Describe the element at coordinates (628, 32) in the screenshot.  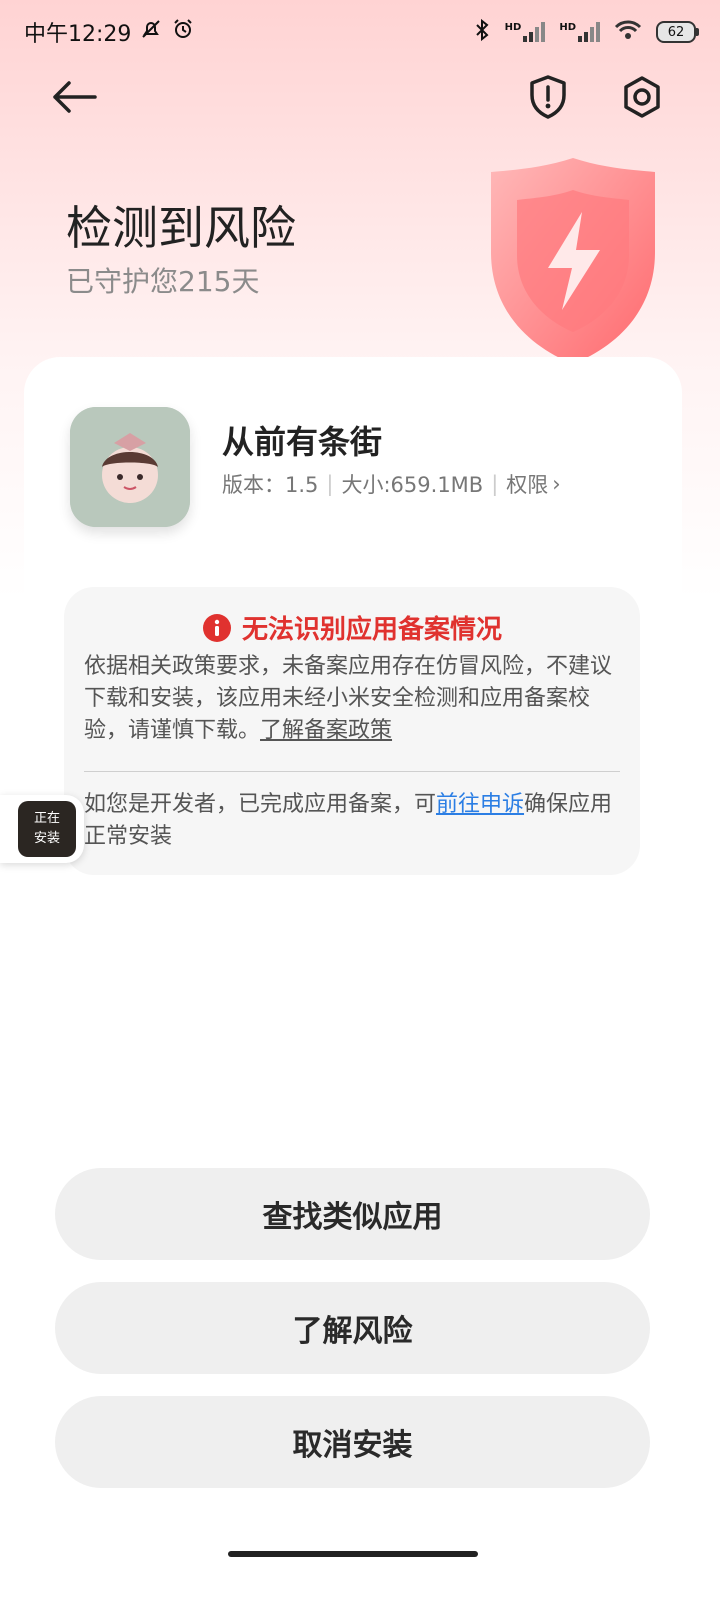
I see `wifi-icon` at that location.